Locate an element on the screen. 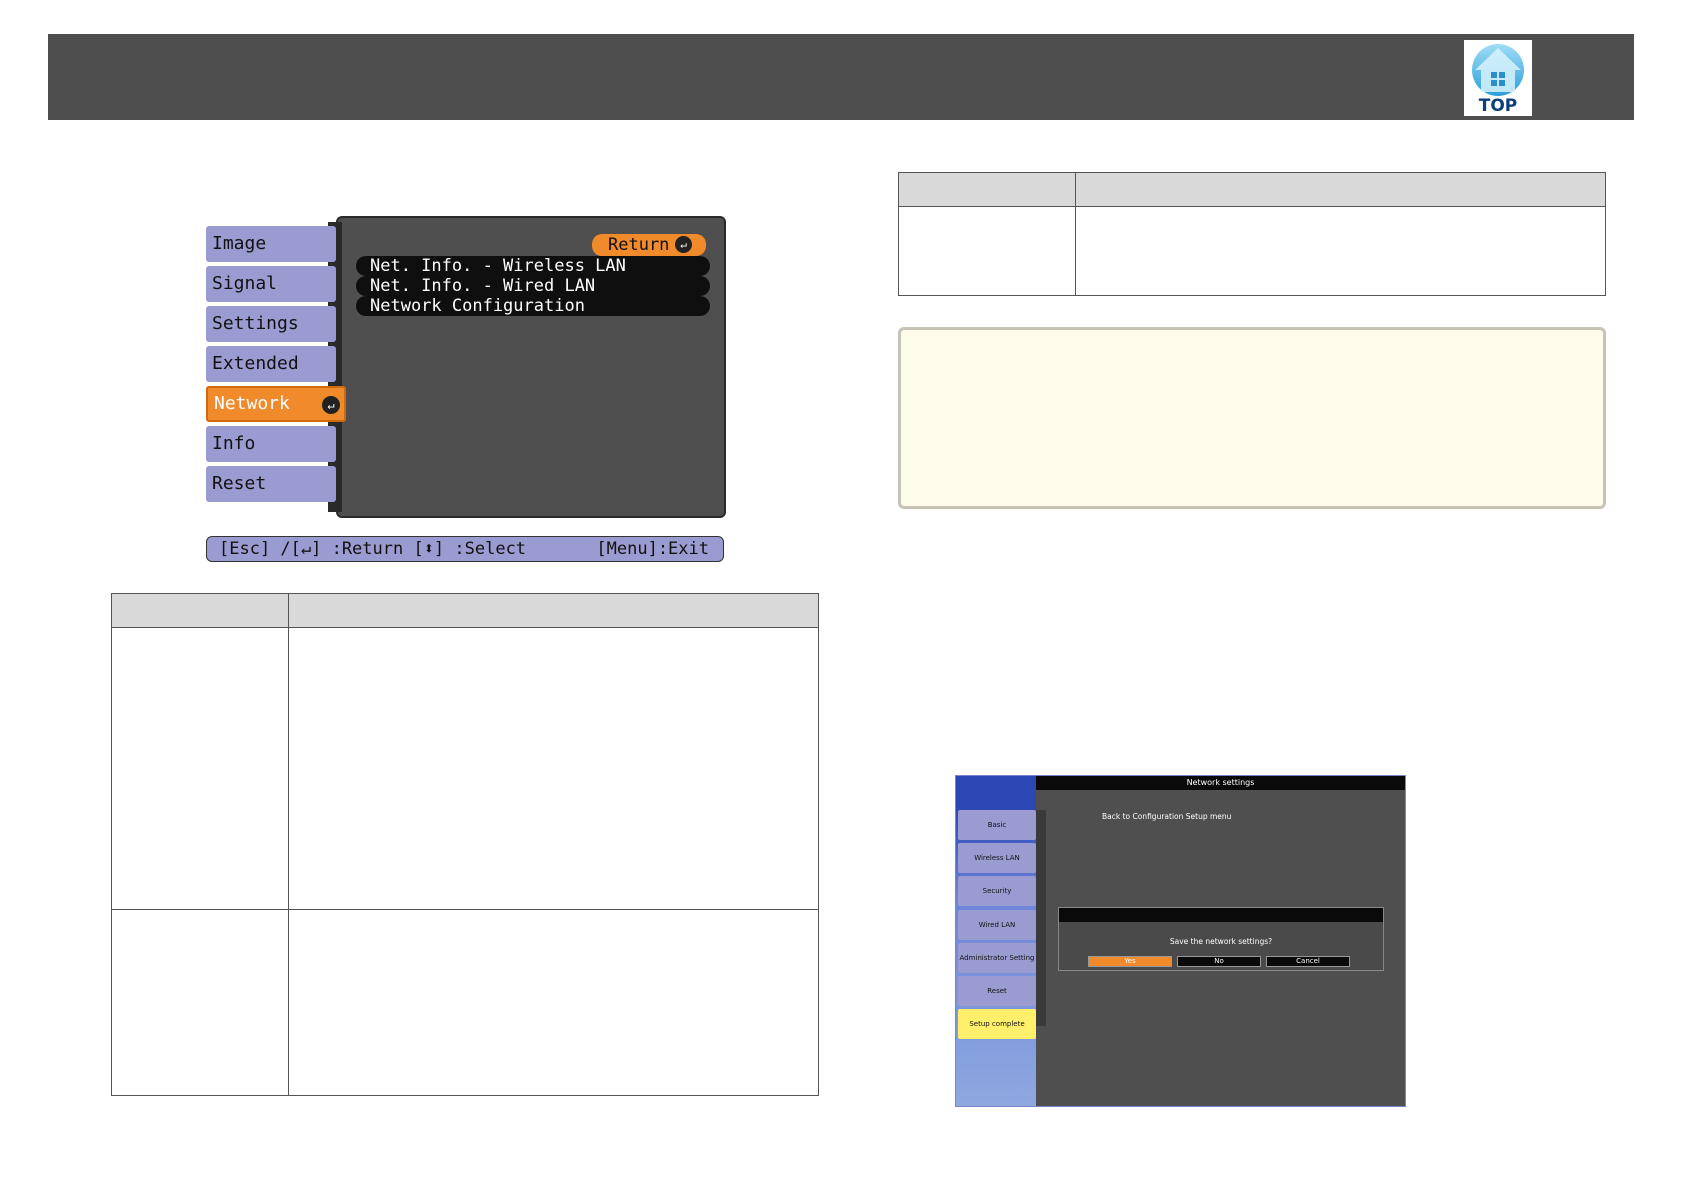  menu-tab-image: Image is located at coordinates (271, 244).